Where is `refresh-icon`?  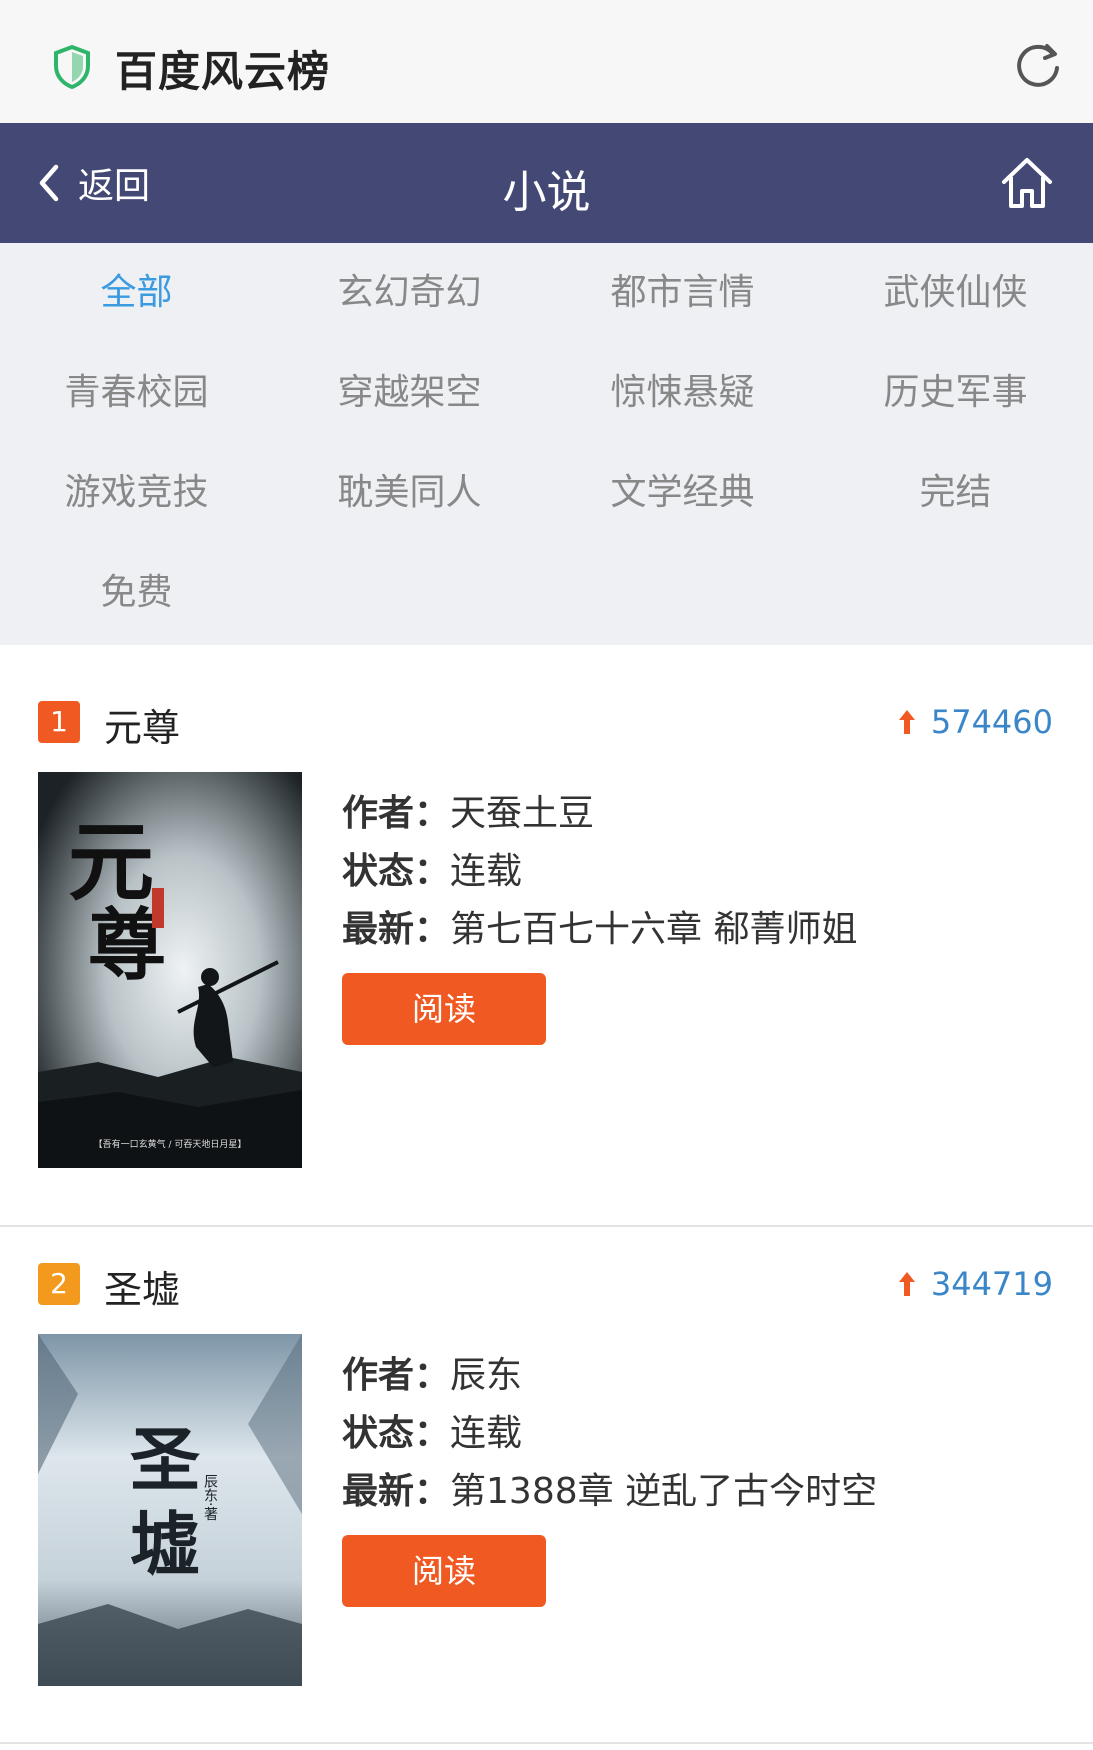
refresh-icon is located at coordinates (1038, 65).